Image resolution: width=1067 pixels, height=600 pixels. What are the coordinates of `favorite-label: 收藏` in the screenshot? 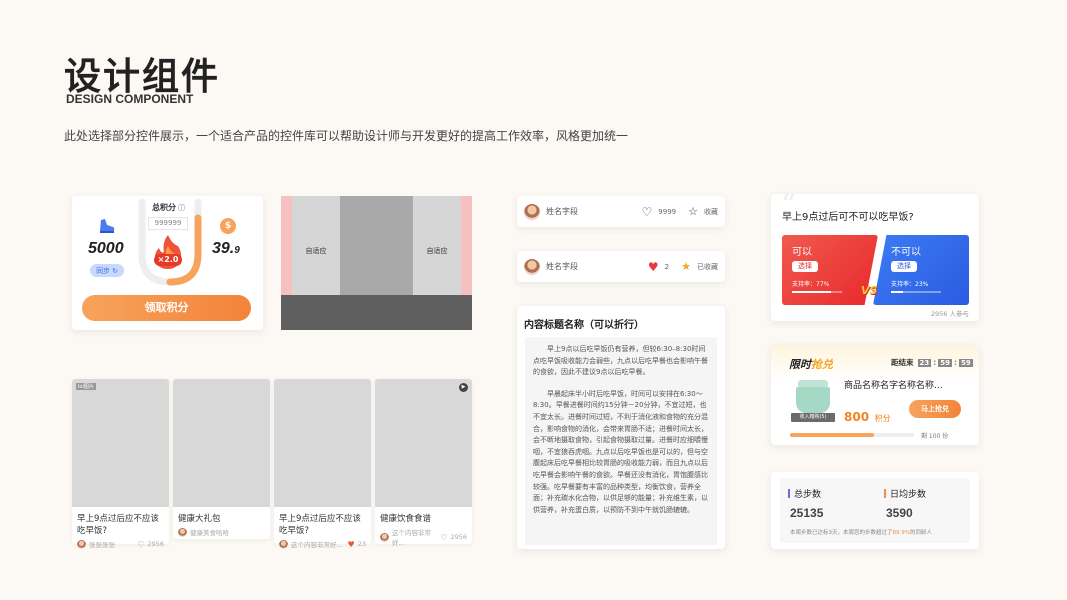 It's located at (711, 211).